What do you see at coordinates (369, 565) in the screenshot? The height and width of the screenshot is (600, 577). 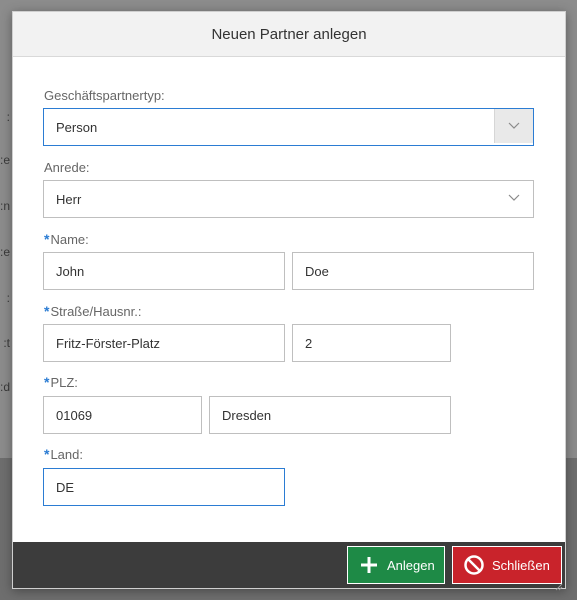 I see `plus-icon` at bounding box center [369, 565].